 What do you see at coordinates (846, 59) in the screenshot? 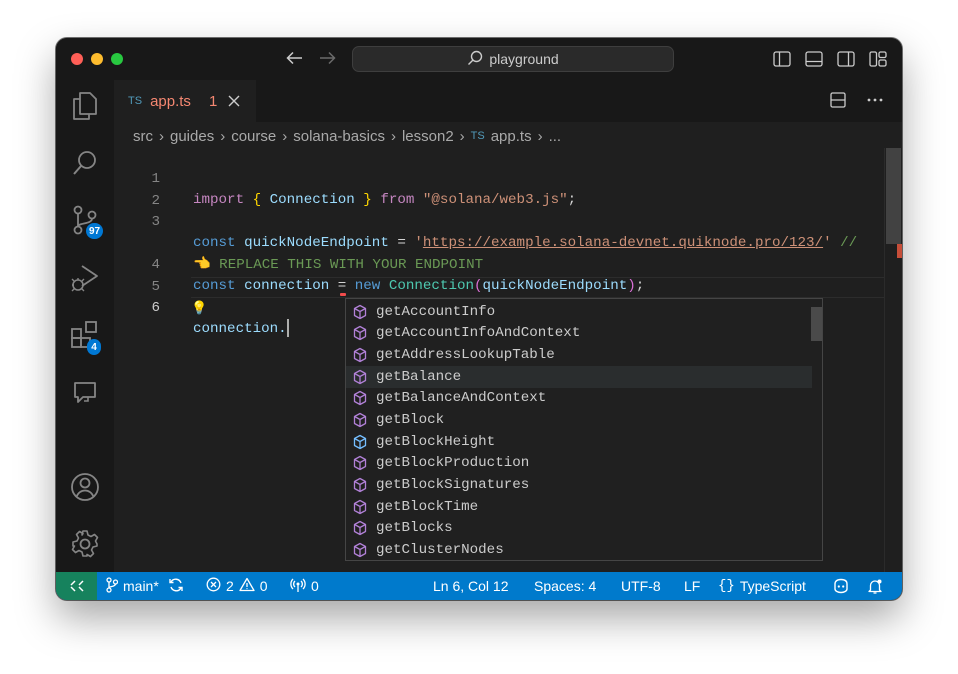
I see `toggle-secondary-sidebar-icon` at bounding box center [846, 59].